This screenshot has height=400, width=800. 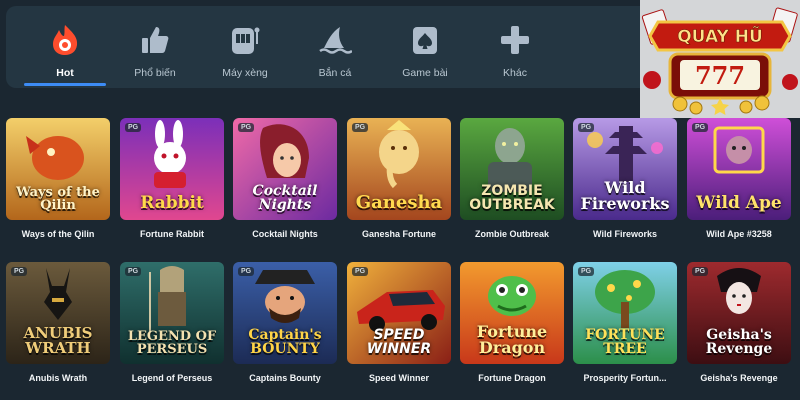 What do you see at coordinates (512, 198) in the screenshot?
I see `game-title-art: ZOMBIE OUTBREAK` at bounding box center [512, 198].